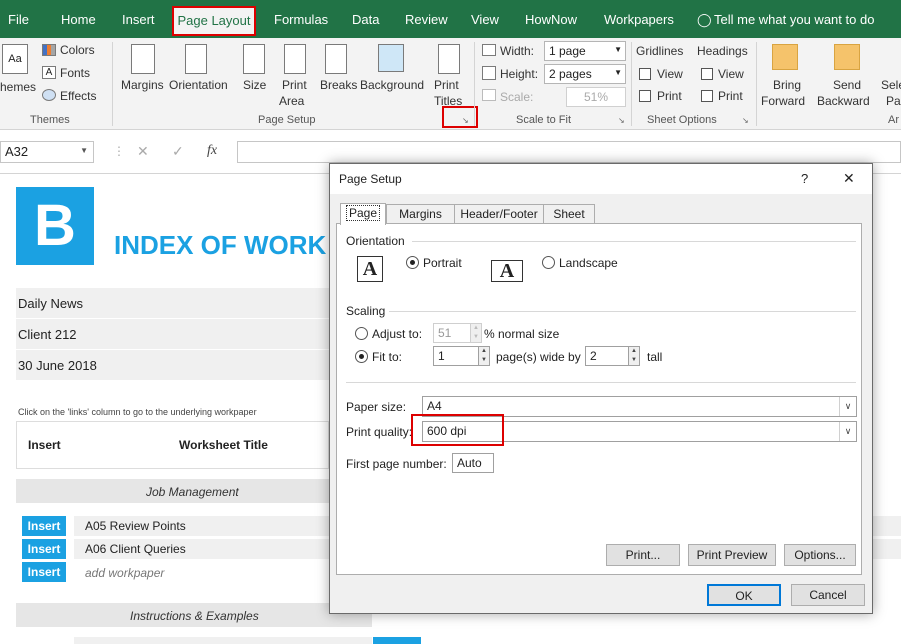 The width and height of the screenshot is (901, 644). What do you see at coordinates (442, 263) in the screenshot?
I see `portrait-label: Portrait` at bounding box center [442, 263].